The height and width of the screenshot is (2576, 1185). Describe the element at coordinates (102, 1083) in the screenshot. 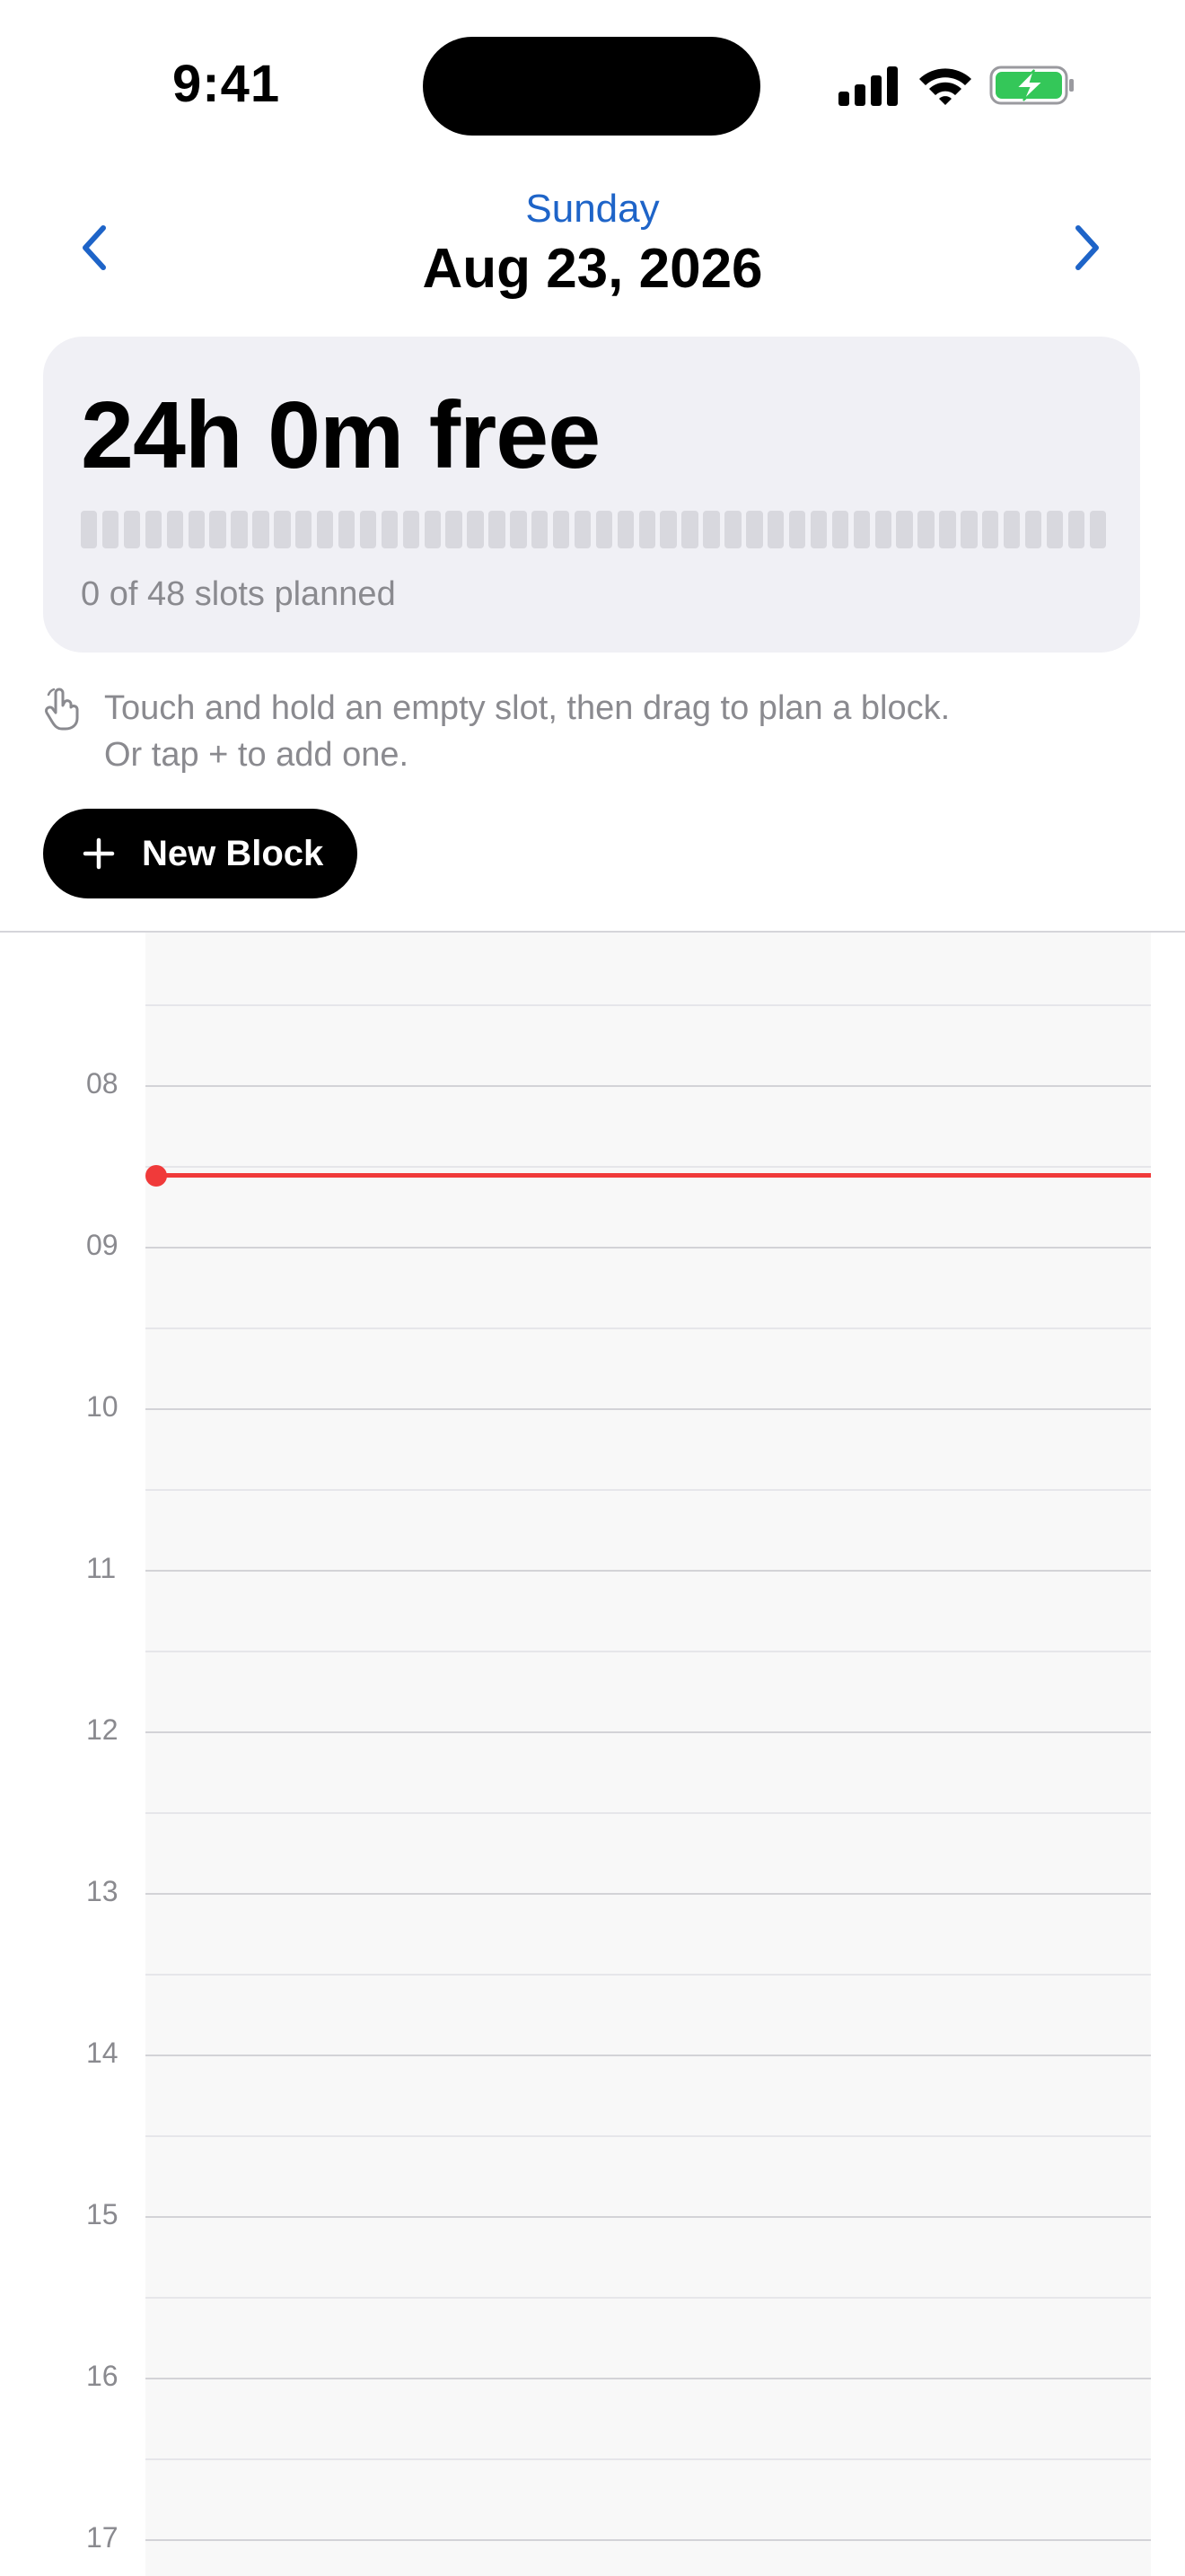

I see `hour-label: 08` at that location.